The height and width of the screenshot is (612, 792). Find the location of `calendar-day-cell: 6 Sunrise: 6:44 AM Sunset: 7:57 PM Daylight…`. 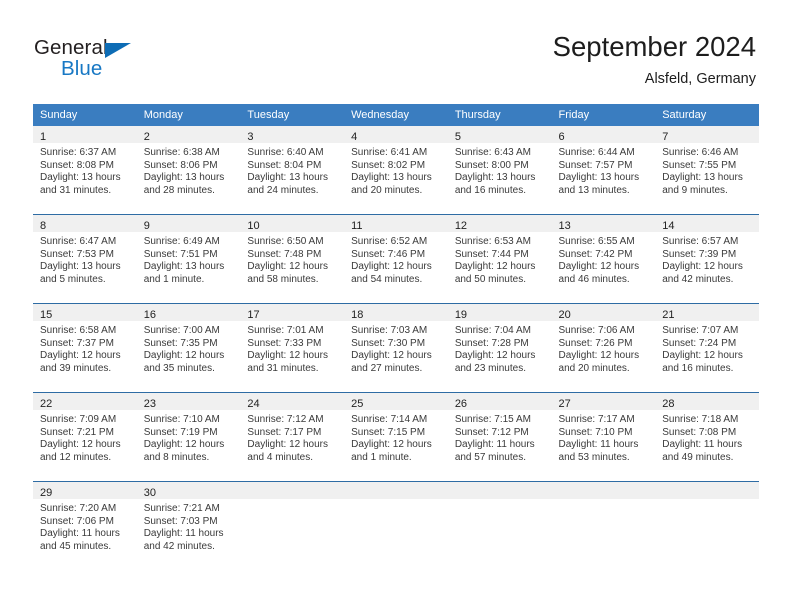

calendar-day-cell: 6 Sunrise: 6:44 AM Sunset: 7:57 PM Daylight… is located at coordinates (603, 170).